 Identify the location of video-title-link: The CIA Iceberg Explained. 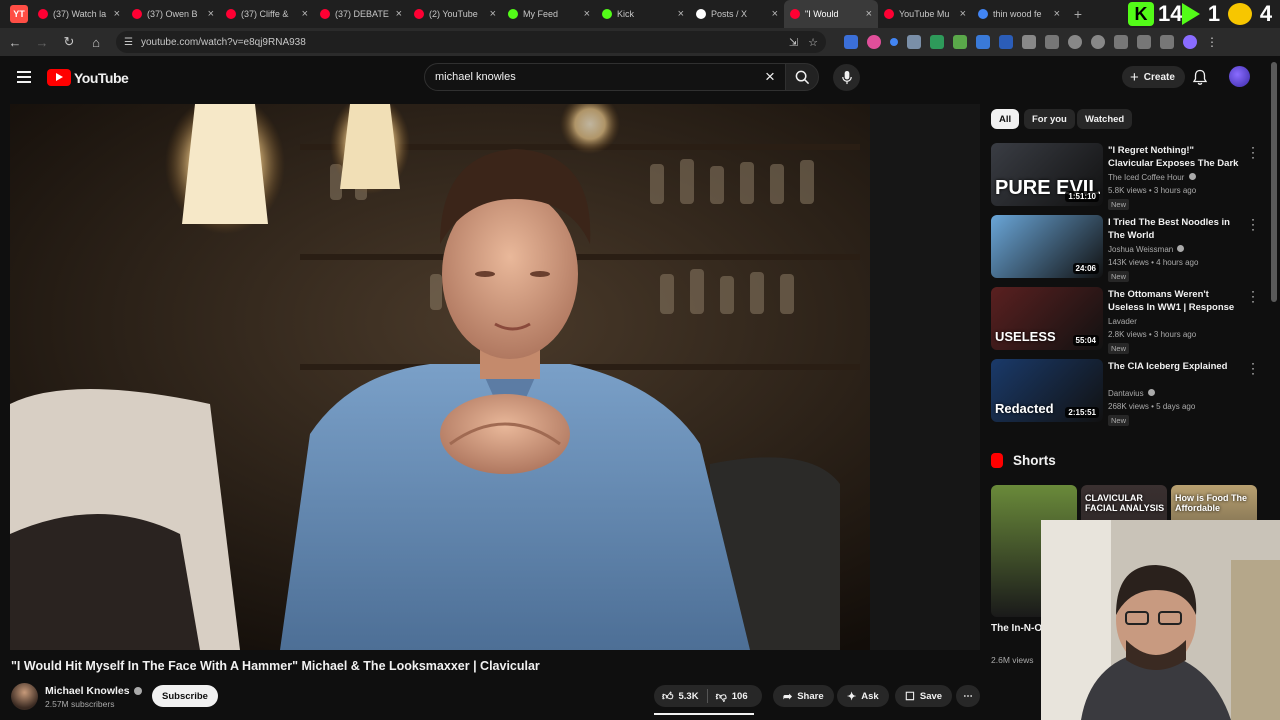
(1175, 366).